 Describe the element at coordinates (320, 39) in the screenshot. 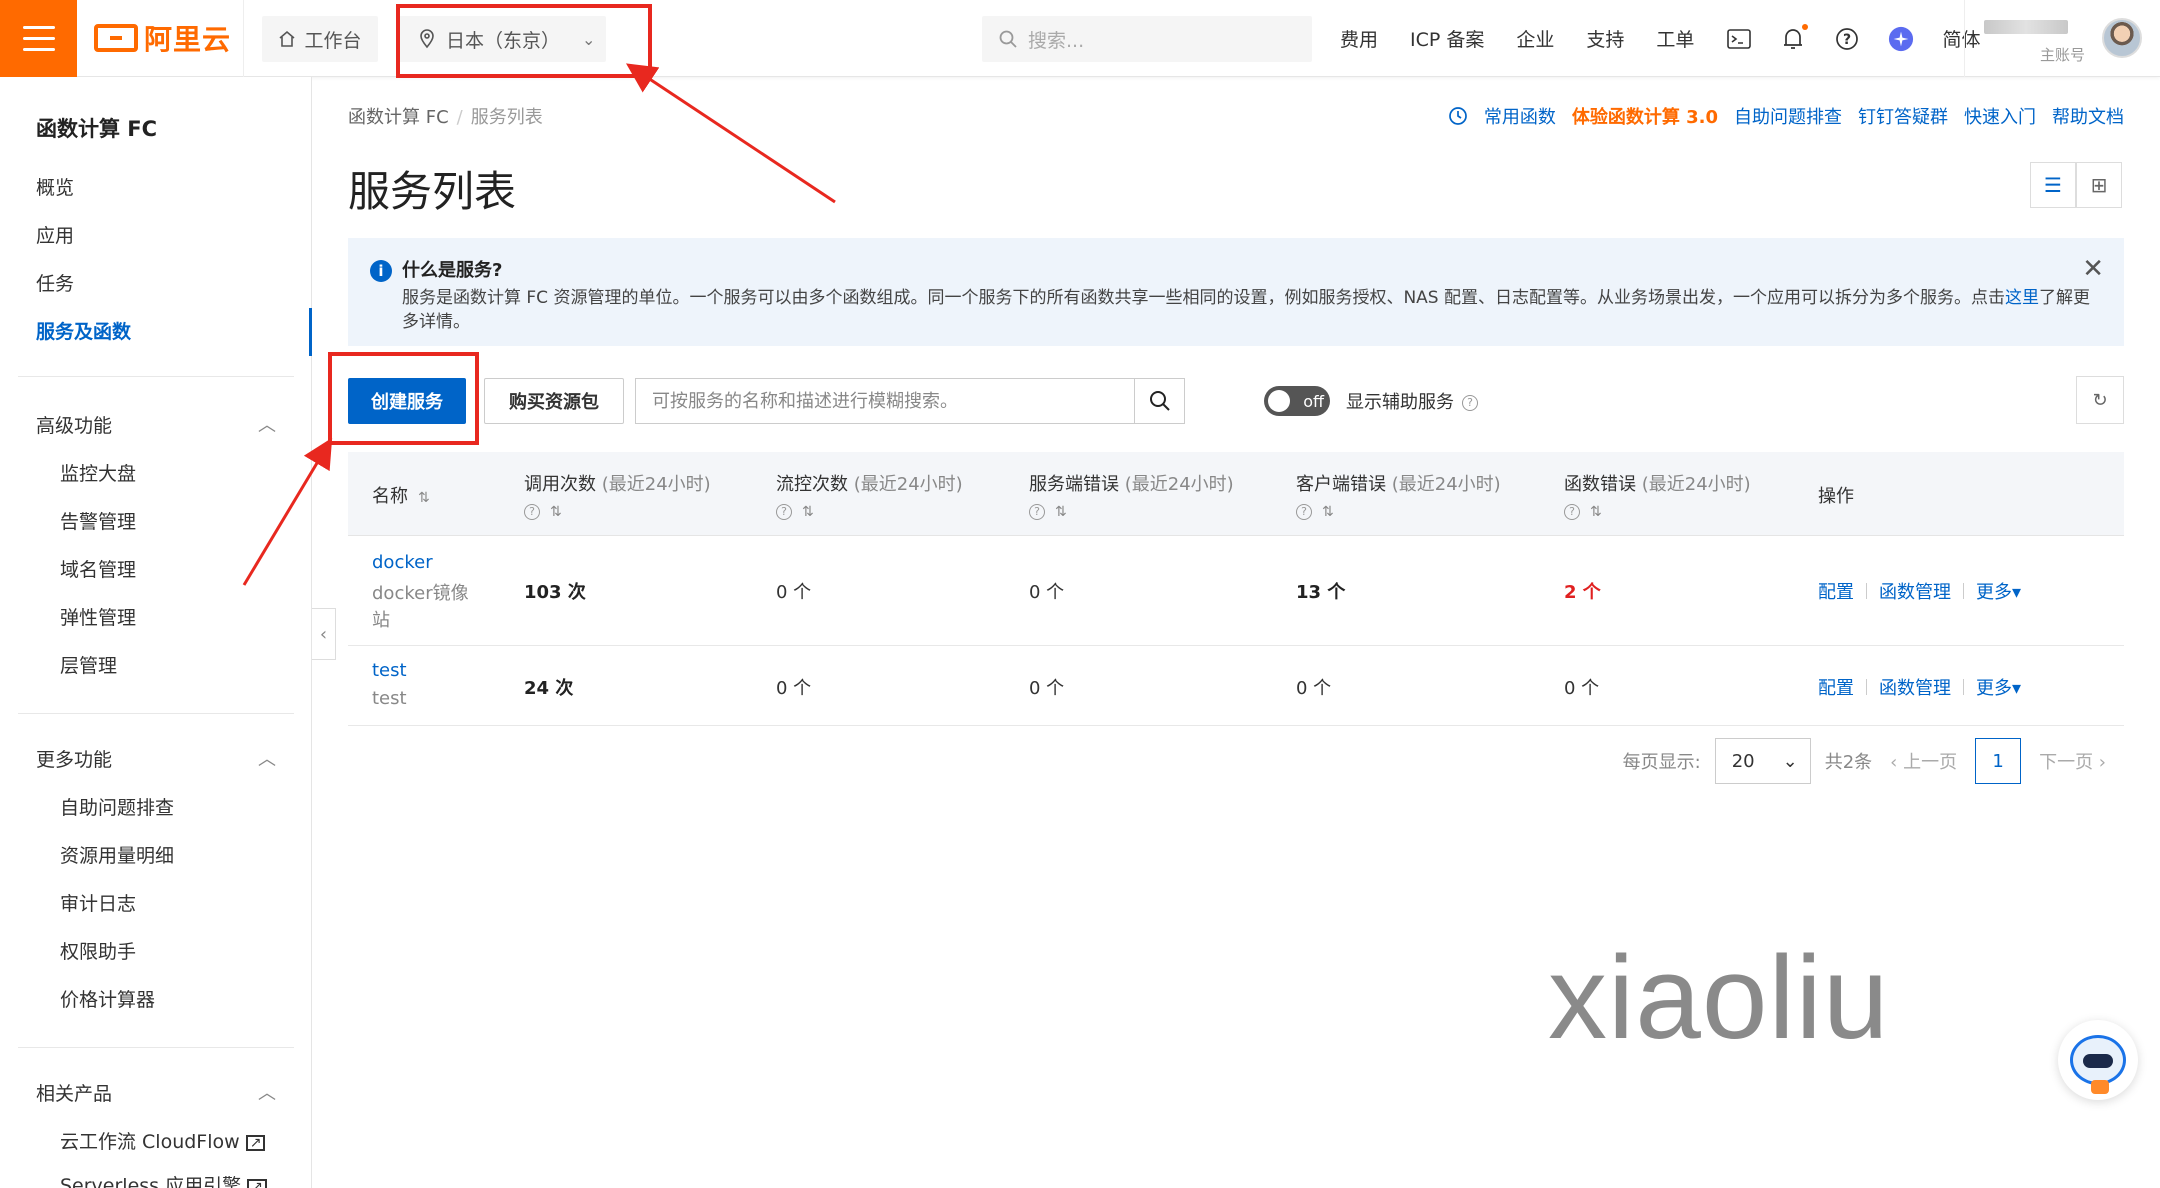

I see `workbench-button: 工作台` at that location.